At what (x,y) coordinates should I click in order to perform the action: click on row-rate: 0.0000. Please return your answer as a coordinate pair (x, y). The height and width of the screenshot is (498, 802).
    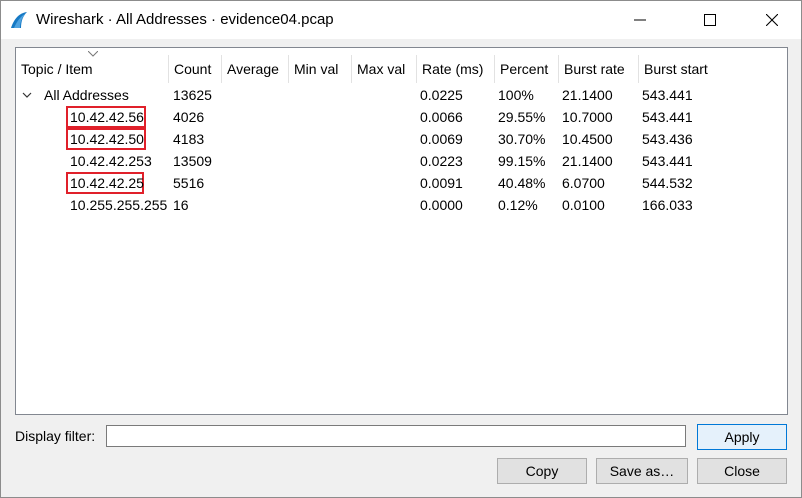
    Looking at the image, I should click on (441, 205).